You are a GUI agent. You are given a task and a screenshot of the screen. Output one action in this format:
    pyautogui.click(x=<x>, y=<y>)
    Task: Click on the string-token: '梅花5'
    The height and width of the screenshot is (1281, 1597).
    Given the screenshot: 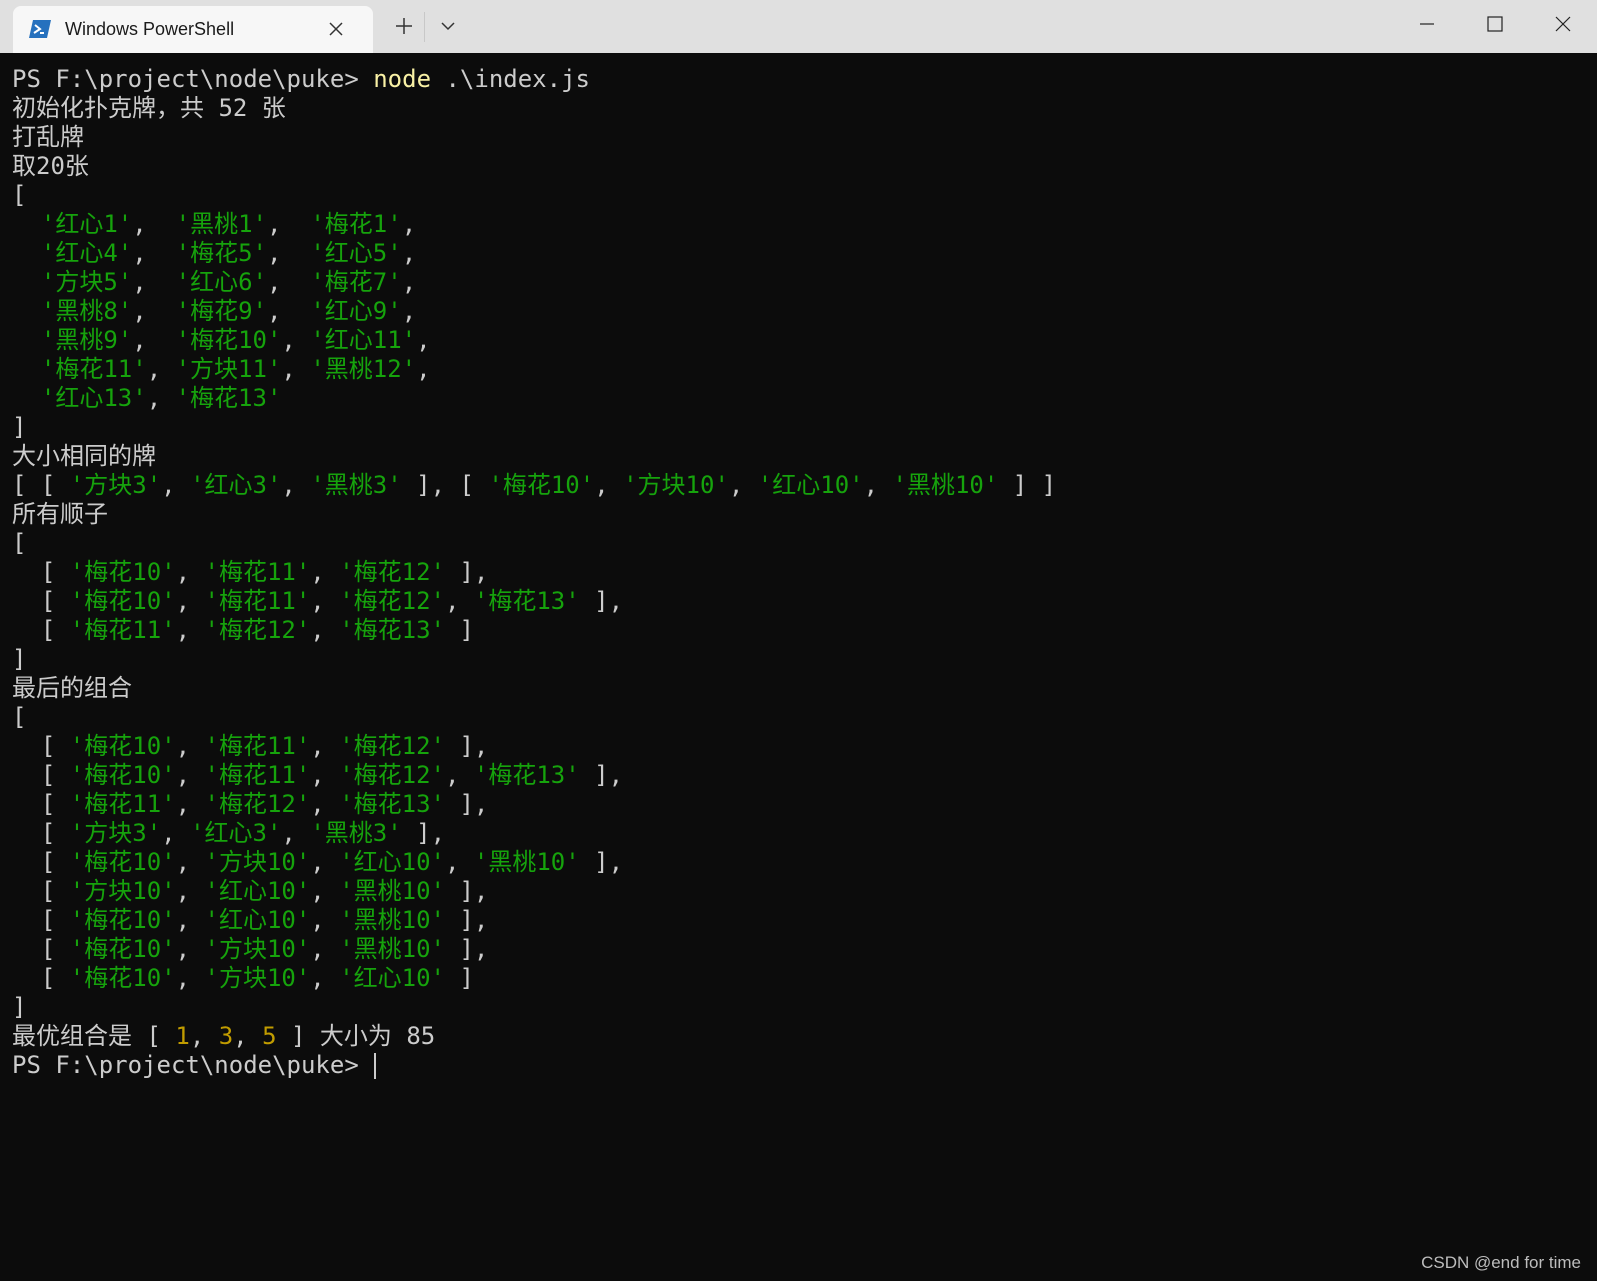 What is the action you would take?
    pyautogui.click(x=221, y=253)
    